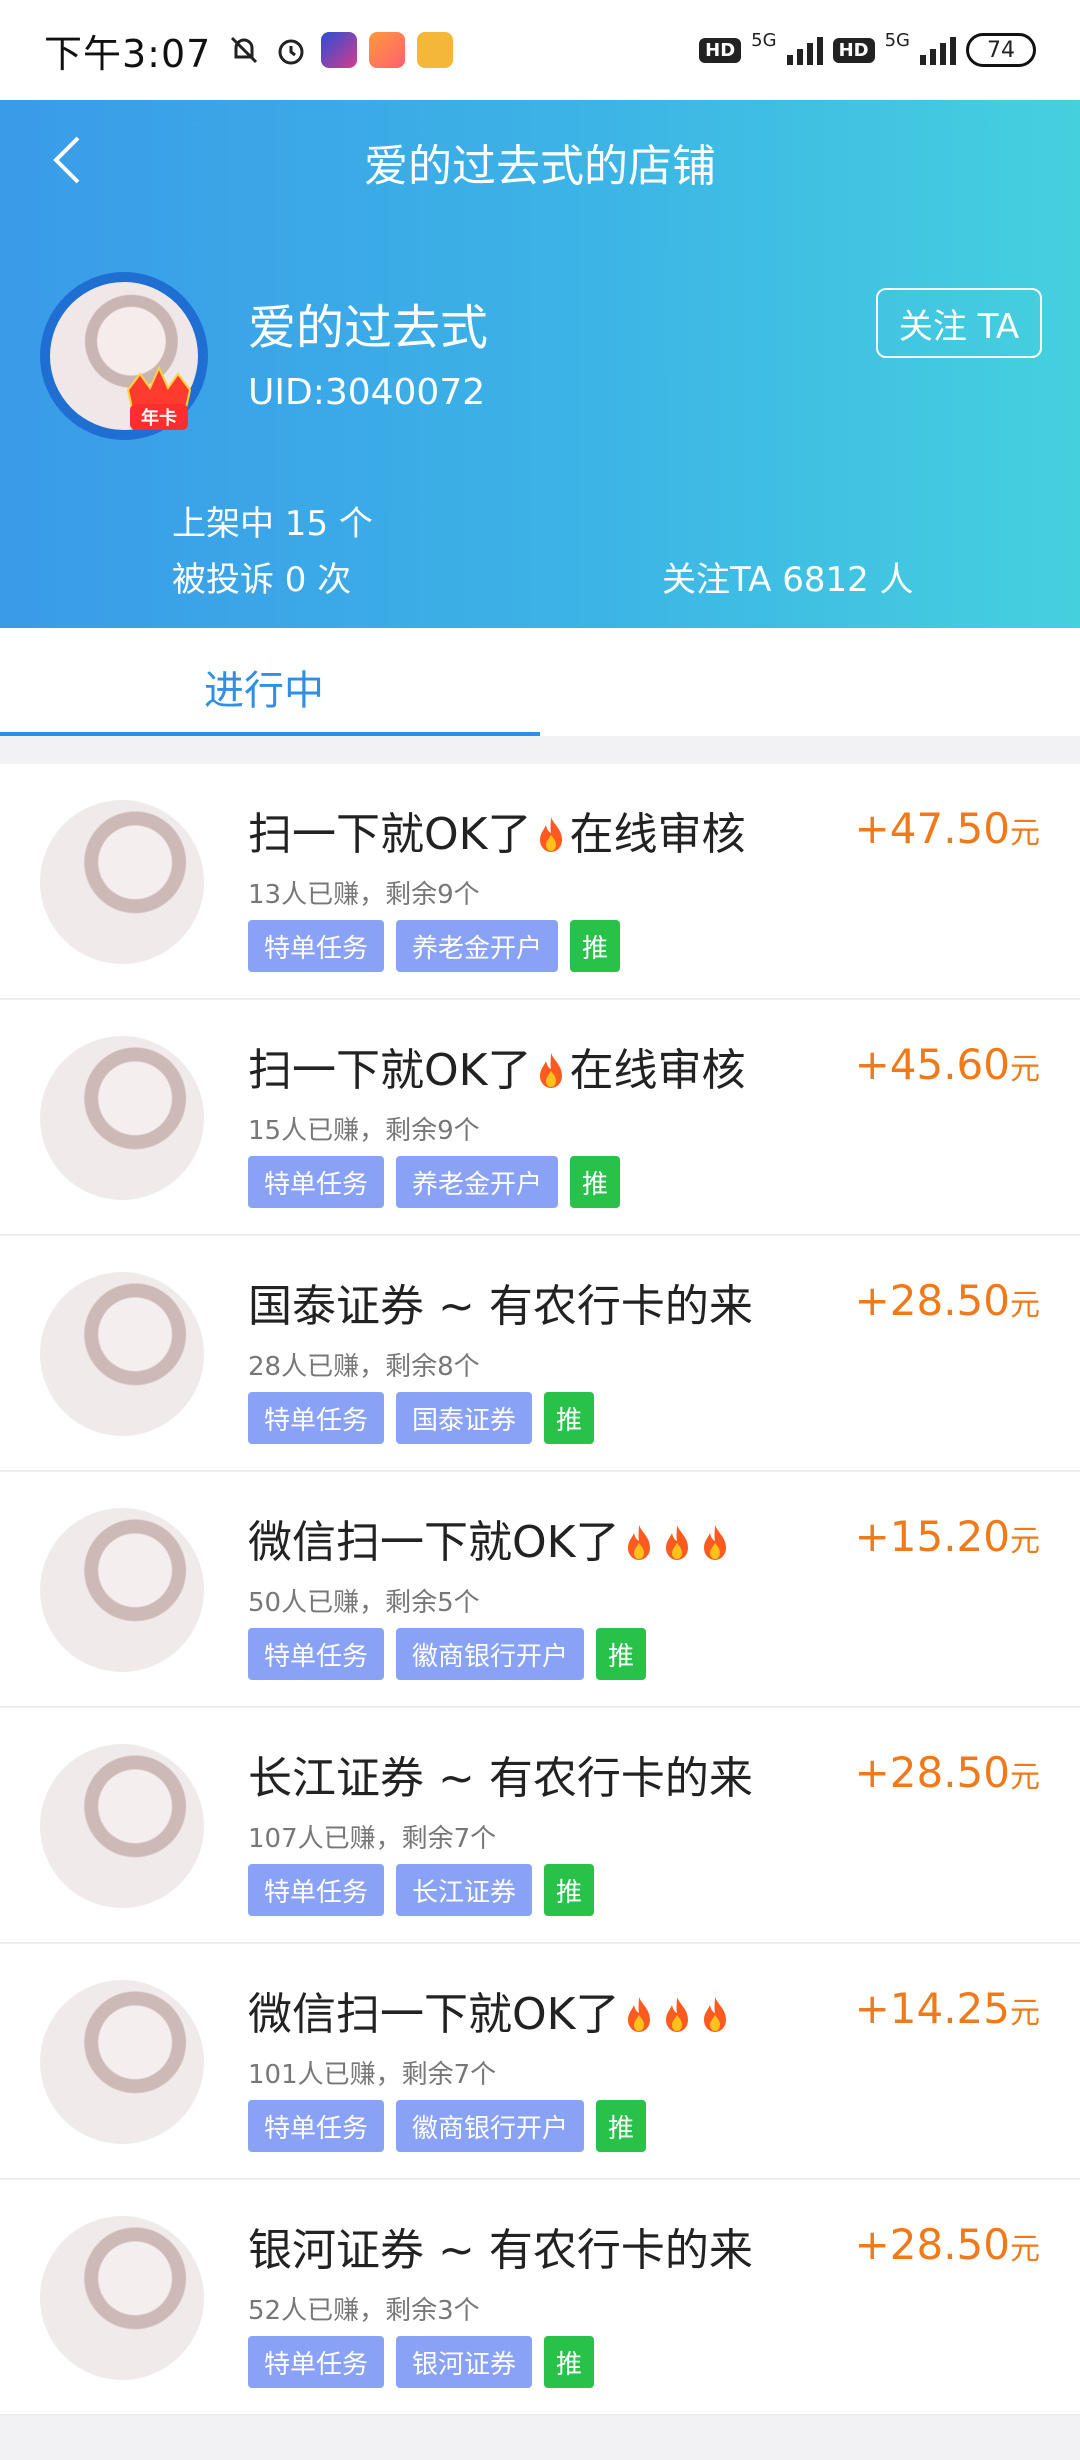  Describe the element at coordinates (540, 1354) in the screenshot. I see `task-row: 国泰证券 ~ 有农行卡的来 28人已赚，剩余8个特单任务 国泰证券推 +28.50元` at that location.